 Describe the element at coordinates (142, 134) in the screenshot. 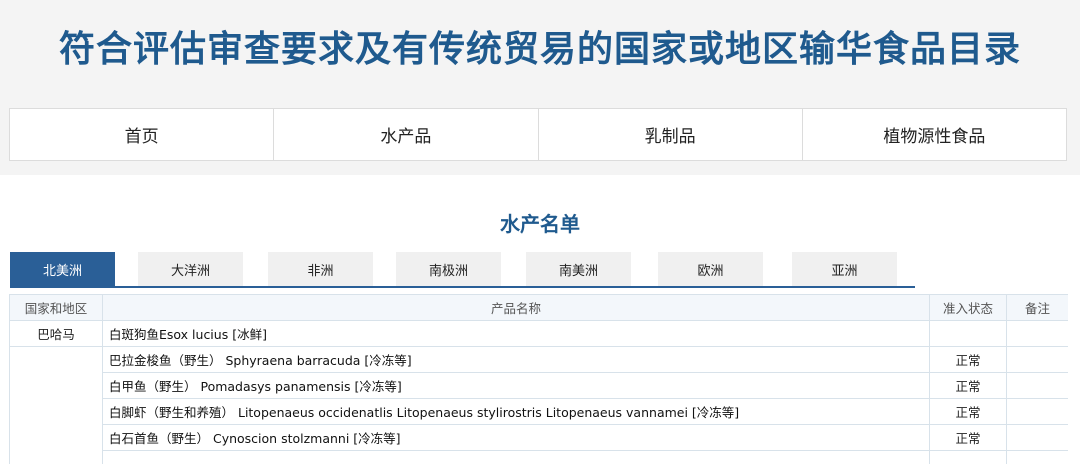

I see `nav-item-home: 首页` at that location.